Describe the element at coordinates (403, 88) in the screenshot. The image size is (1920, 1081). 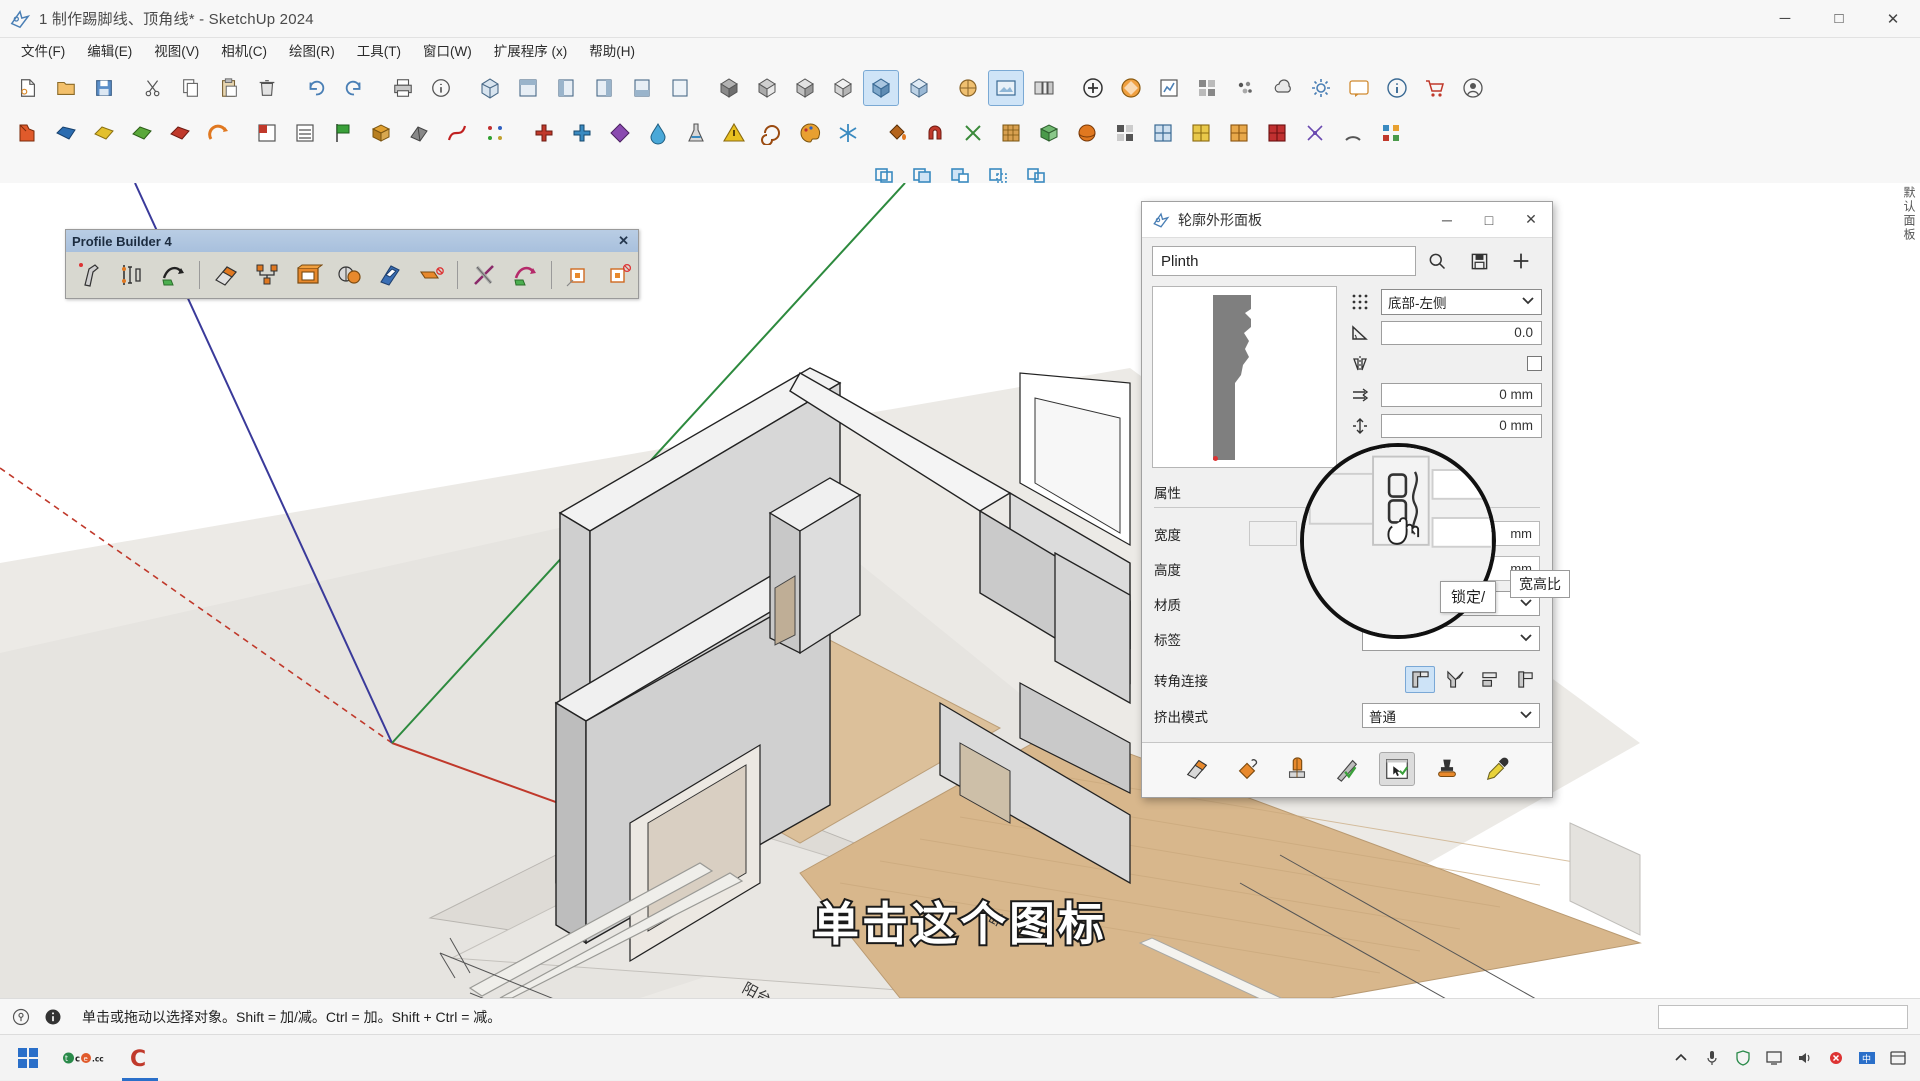
I see `print-icon` at that location.